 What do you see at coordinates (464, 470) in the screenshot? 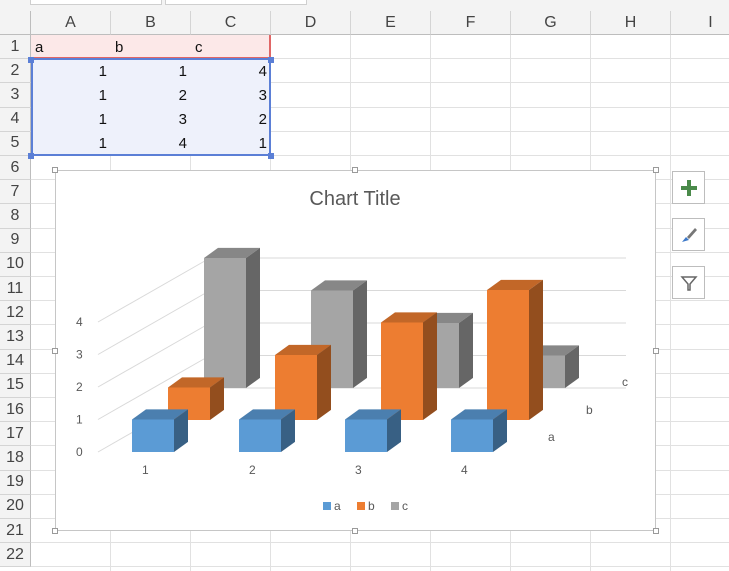
I see `x-category-label: 4` at bounding box center [464, 470].